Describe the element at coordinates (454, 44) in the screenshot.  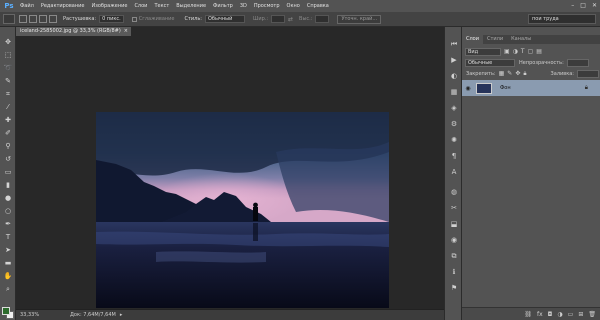
I see `history-icon: ⏮` at that location.